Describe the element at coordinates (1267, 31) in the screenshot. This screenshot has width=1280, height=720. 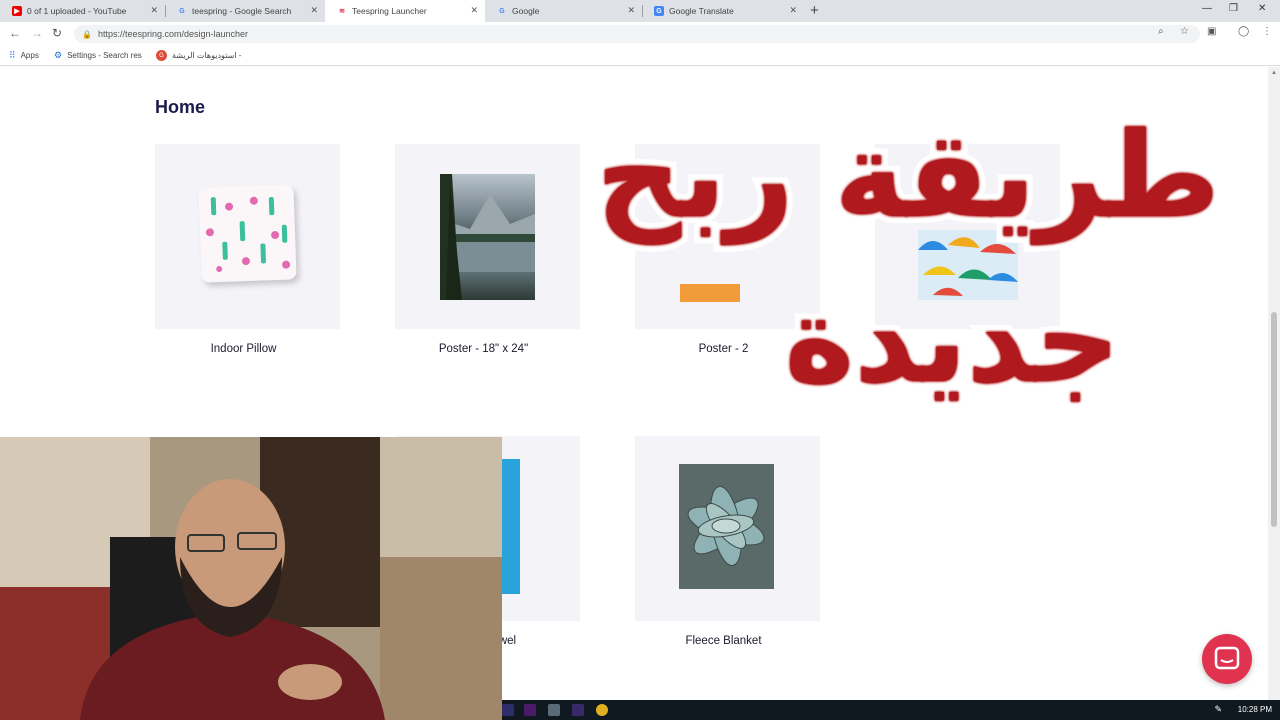
I see `menu-icon: ⋮` at that location.